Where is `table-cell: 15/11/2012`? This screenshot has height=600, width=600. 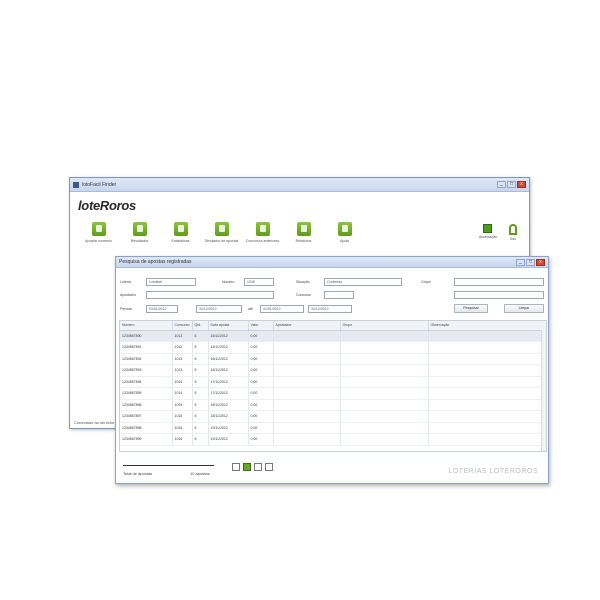 table-cell: 15/11/2012 is located at coordinates (228, 347).